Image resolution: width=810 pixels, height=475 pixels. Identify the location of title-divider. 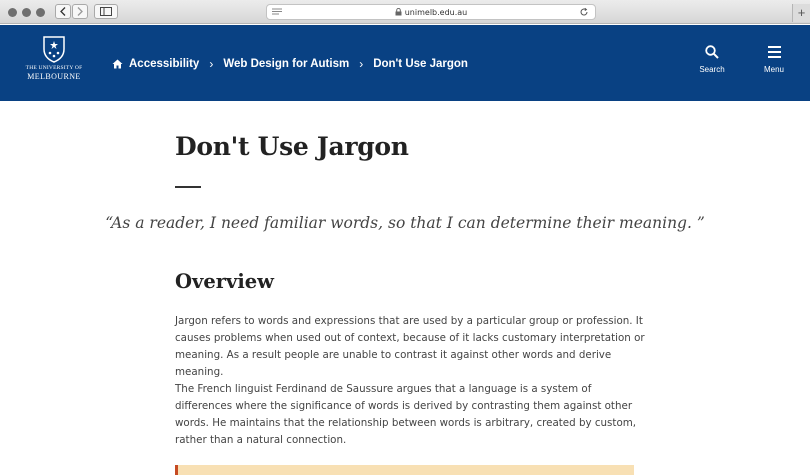
(188, 187).